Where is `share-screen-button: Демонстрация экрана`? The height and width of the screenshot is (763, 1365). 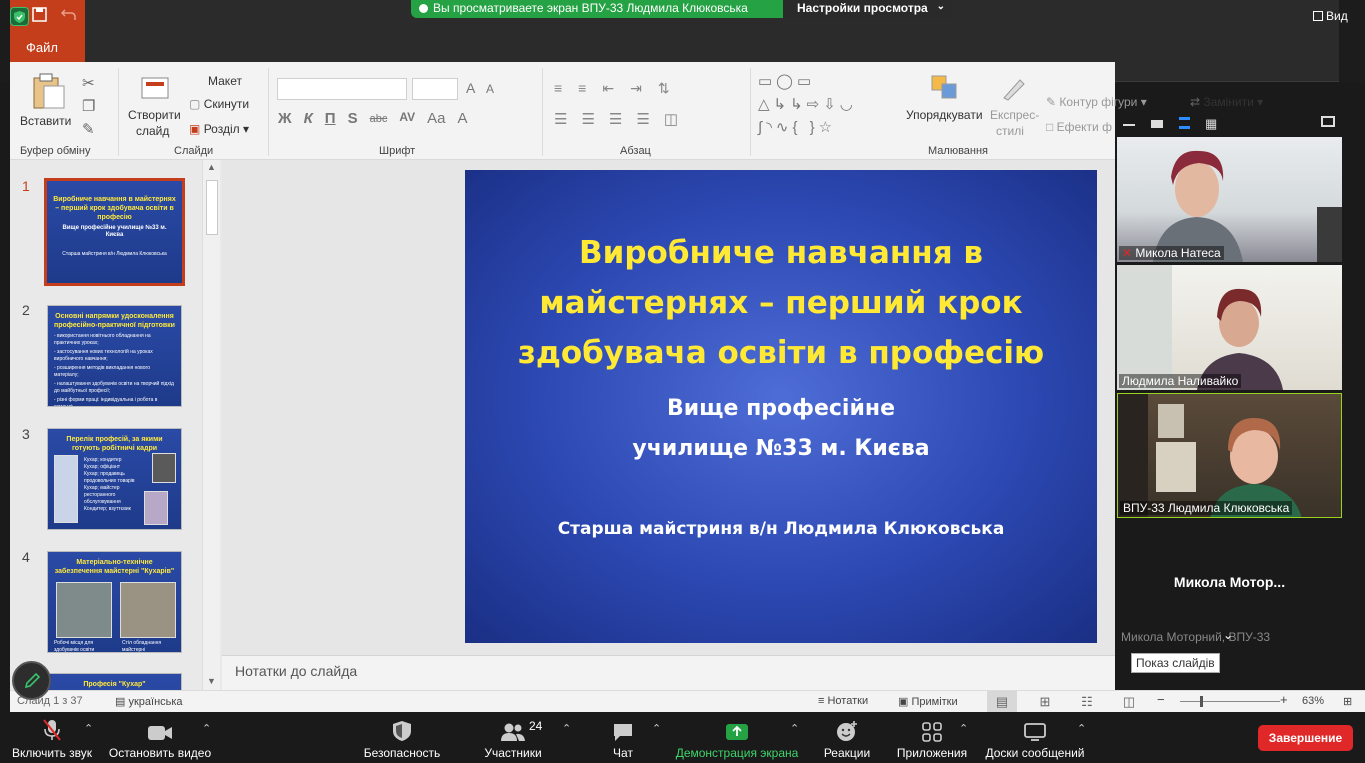 share-screen-button: Демонстрация экрана is located at coordinates (737, 737).